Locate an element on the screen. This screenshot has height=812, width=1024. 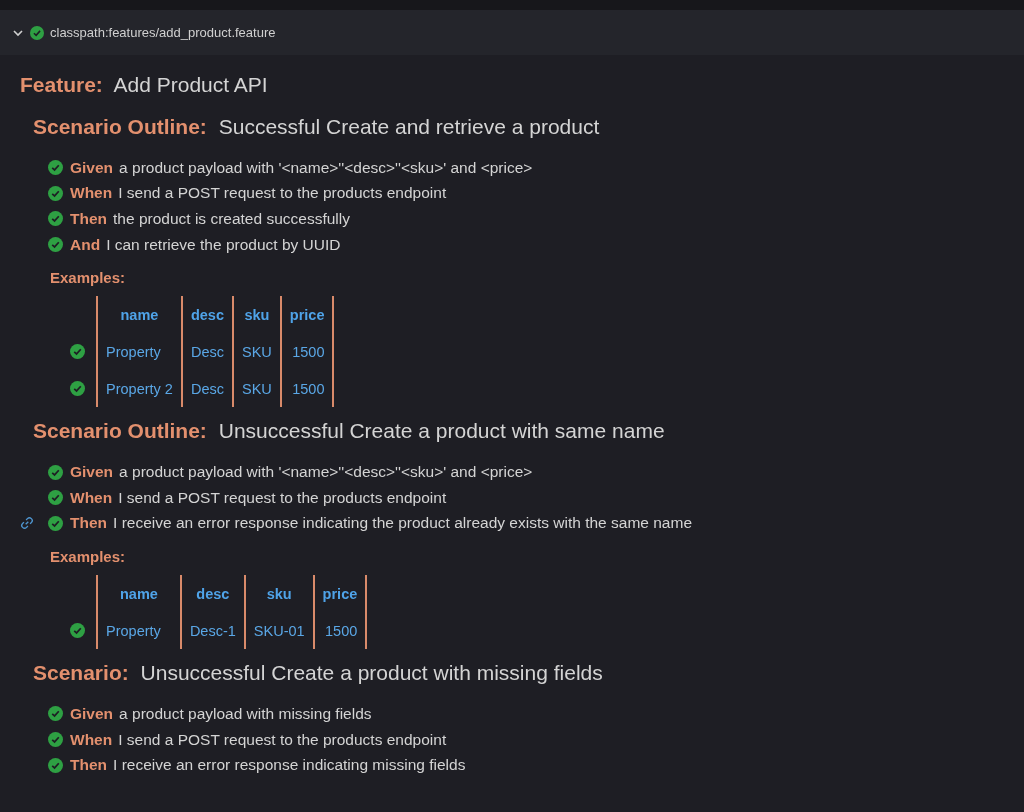
table-cell: SKU-01 is located at coordinates (279, 631).